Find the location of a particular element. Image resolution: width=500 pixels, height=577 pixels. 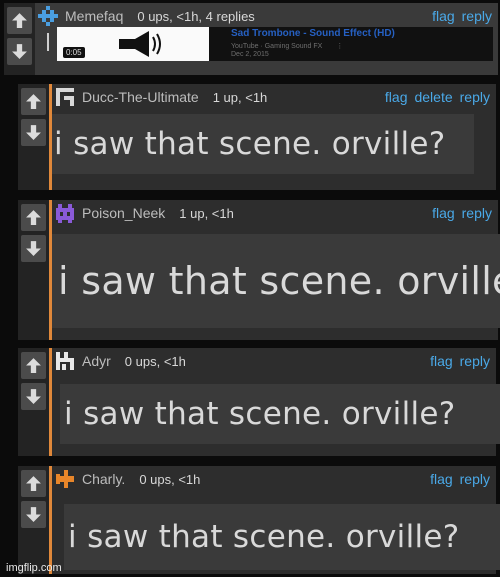

channel-text: YouTube · Gaming Sound FX is located at coordinates (277, 46).